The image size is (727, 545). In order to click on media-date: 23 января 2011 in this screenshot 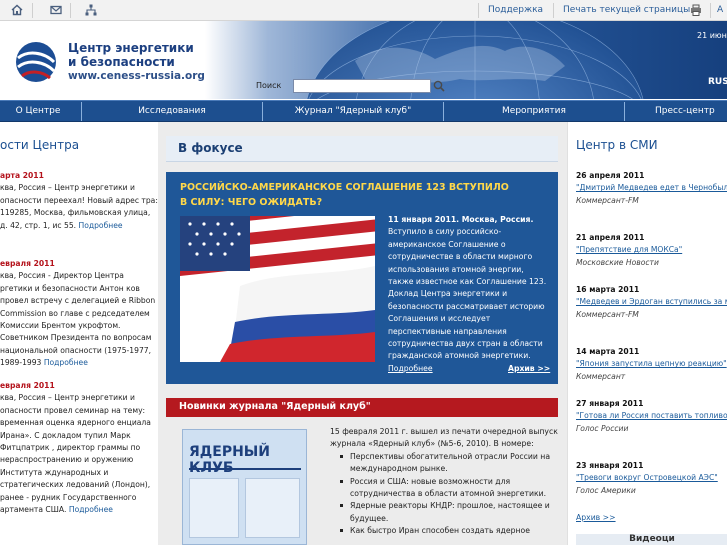, I will do `click(610, 465)`.